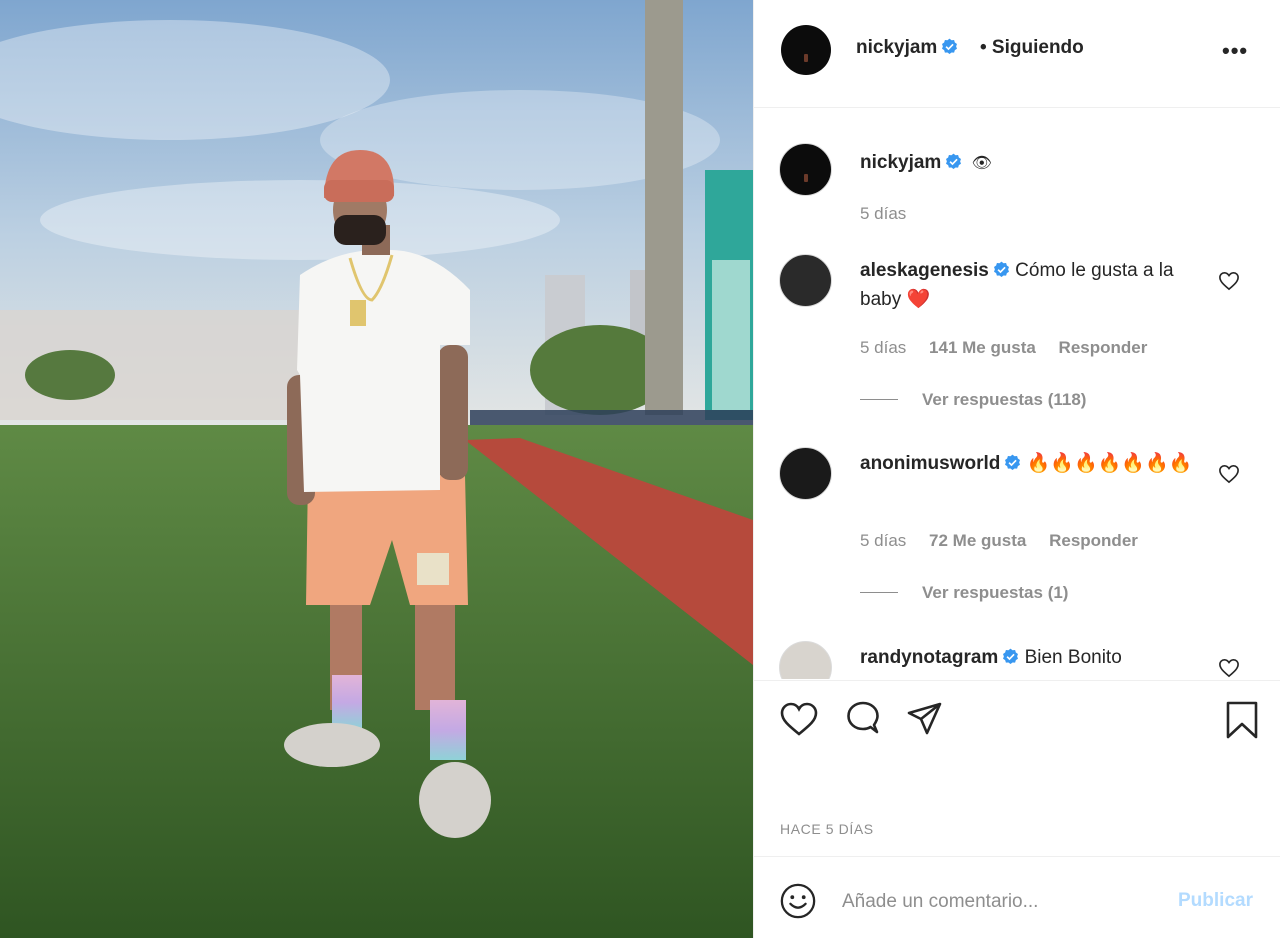  I want to click on comment-body: 🔥🔥🔥🔥🔥🔥🔥, so click(1109, 463).